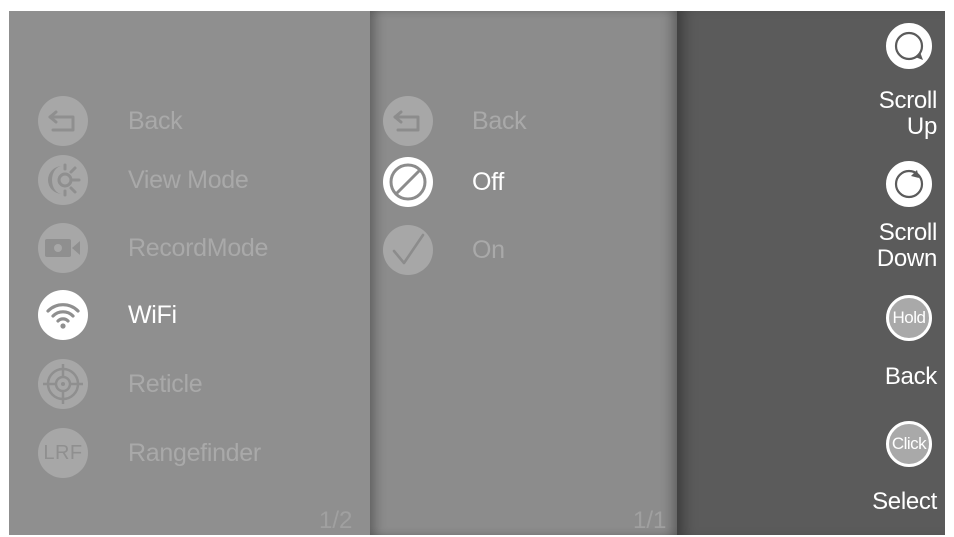  Describe the element at coordinates (408, 182) in the screenshot. I see `off-slash-icon` at that location.